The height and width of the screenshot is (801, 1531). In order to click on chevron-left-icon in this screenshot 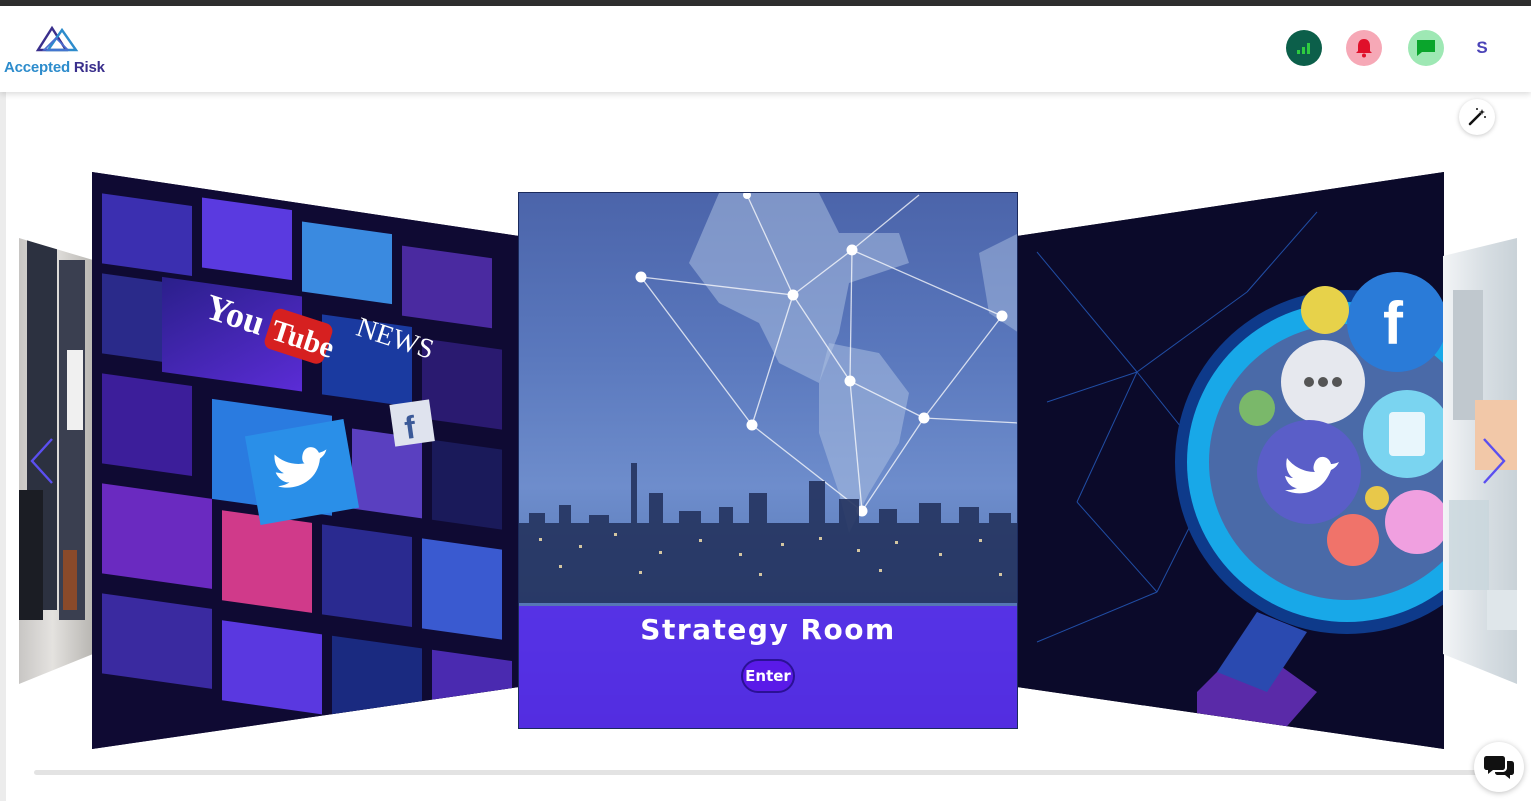, I will do `click(41, 461)`.